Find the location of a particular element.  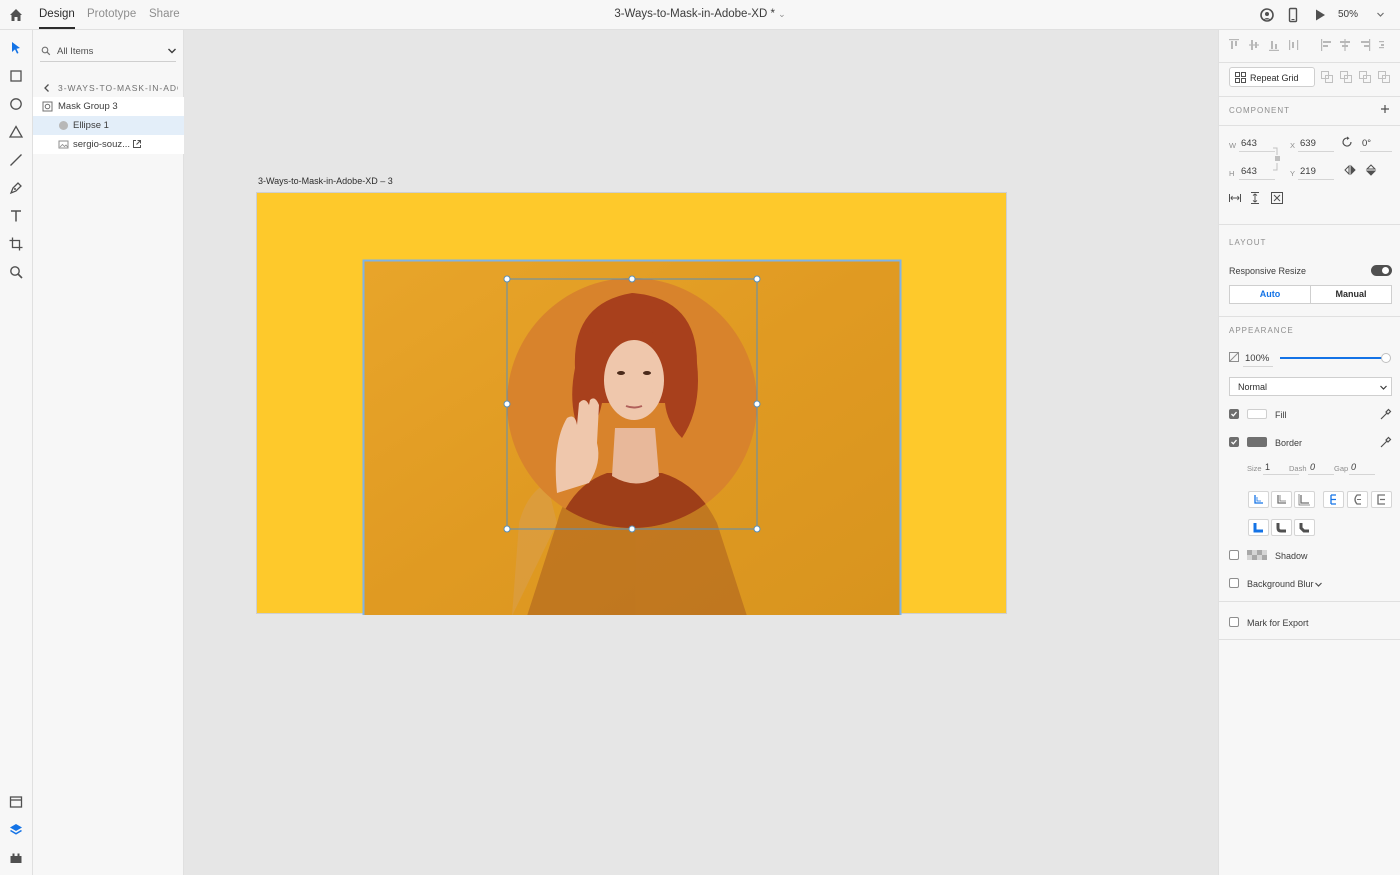

shadow-checkbox is located at coordinates (1234, 555).